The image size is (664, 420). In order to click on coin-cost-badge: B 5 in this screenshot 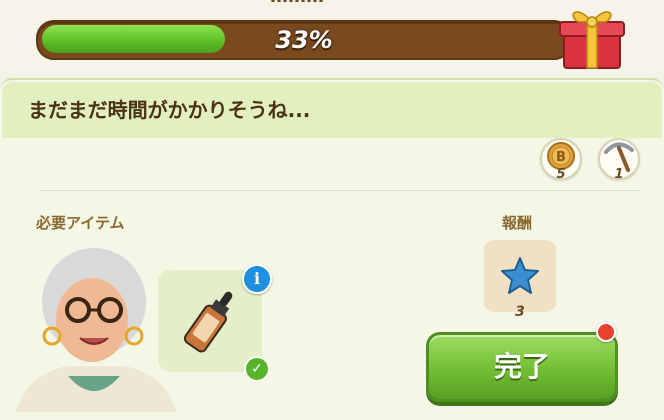, I will do `click(561, 160)`.